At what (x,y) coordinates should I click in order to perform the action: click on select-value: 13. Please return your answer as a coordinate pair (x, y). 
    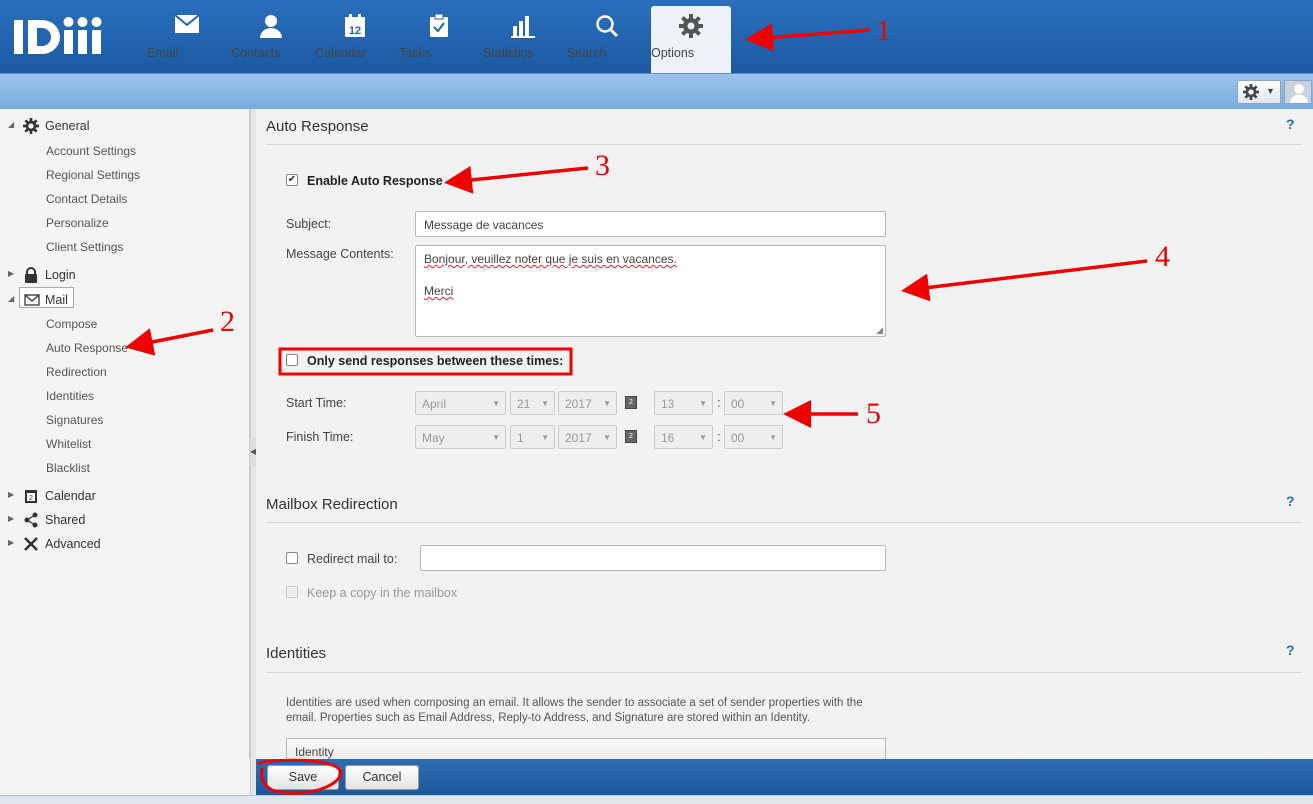
    Looking at the image, I should click on (668, 404).